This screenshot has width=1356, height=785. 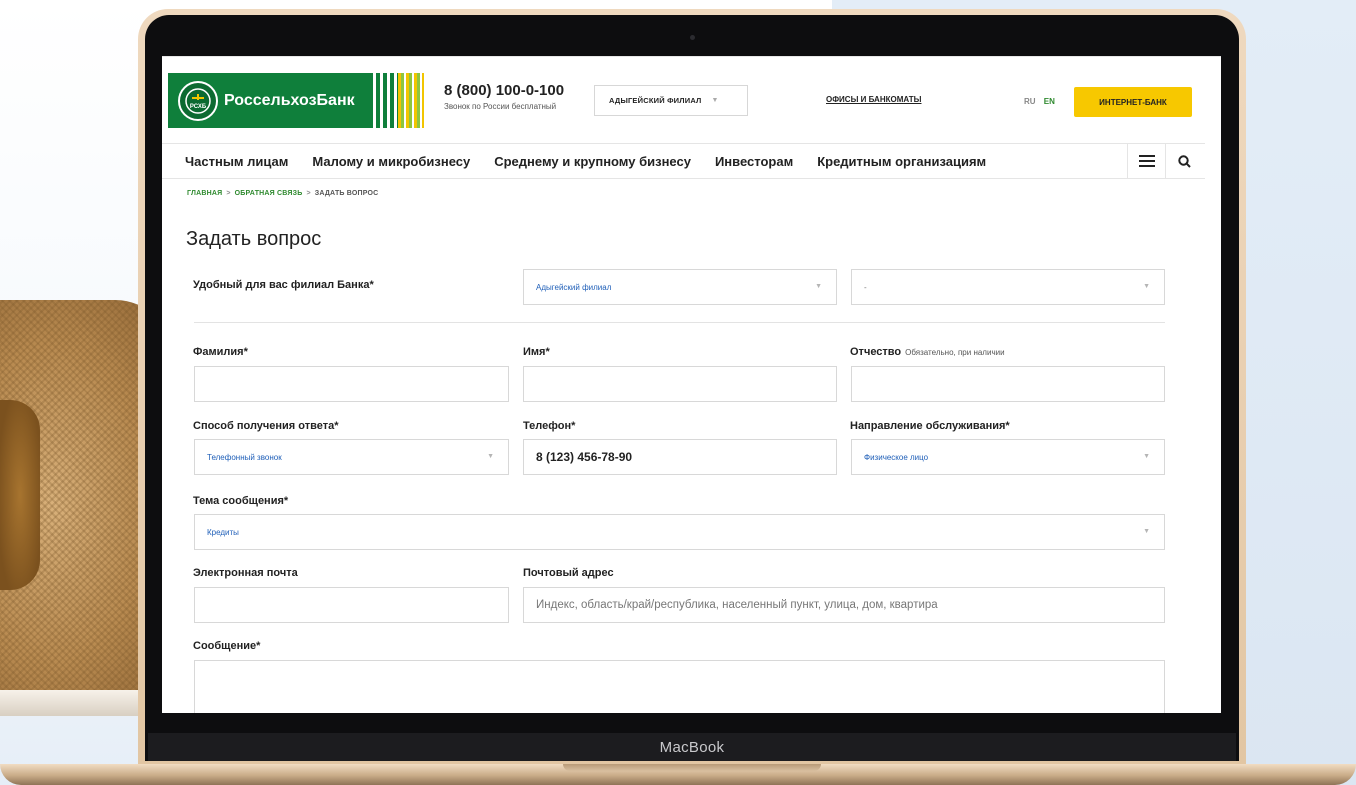 I want to click on answer-method-value: Телефонный звонок, so click(x=244, y=457).